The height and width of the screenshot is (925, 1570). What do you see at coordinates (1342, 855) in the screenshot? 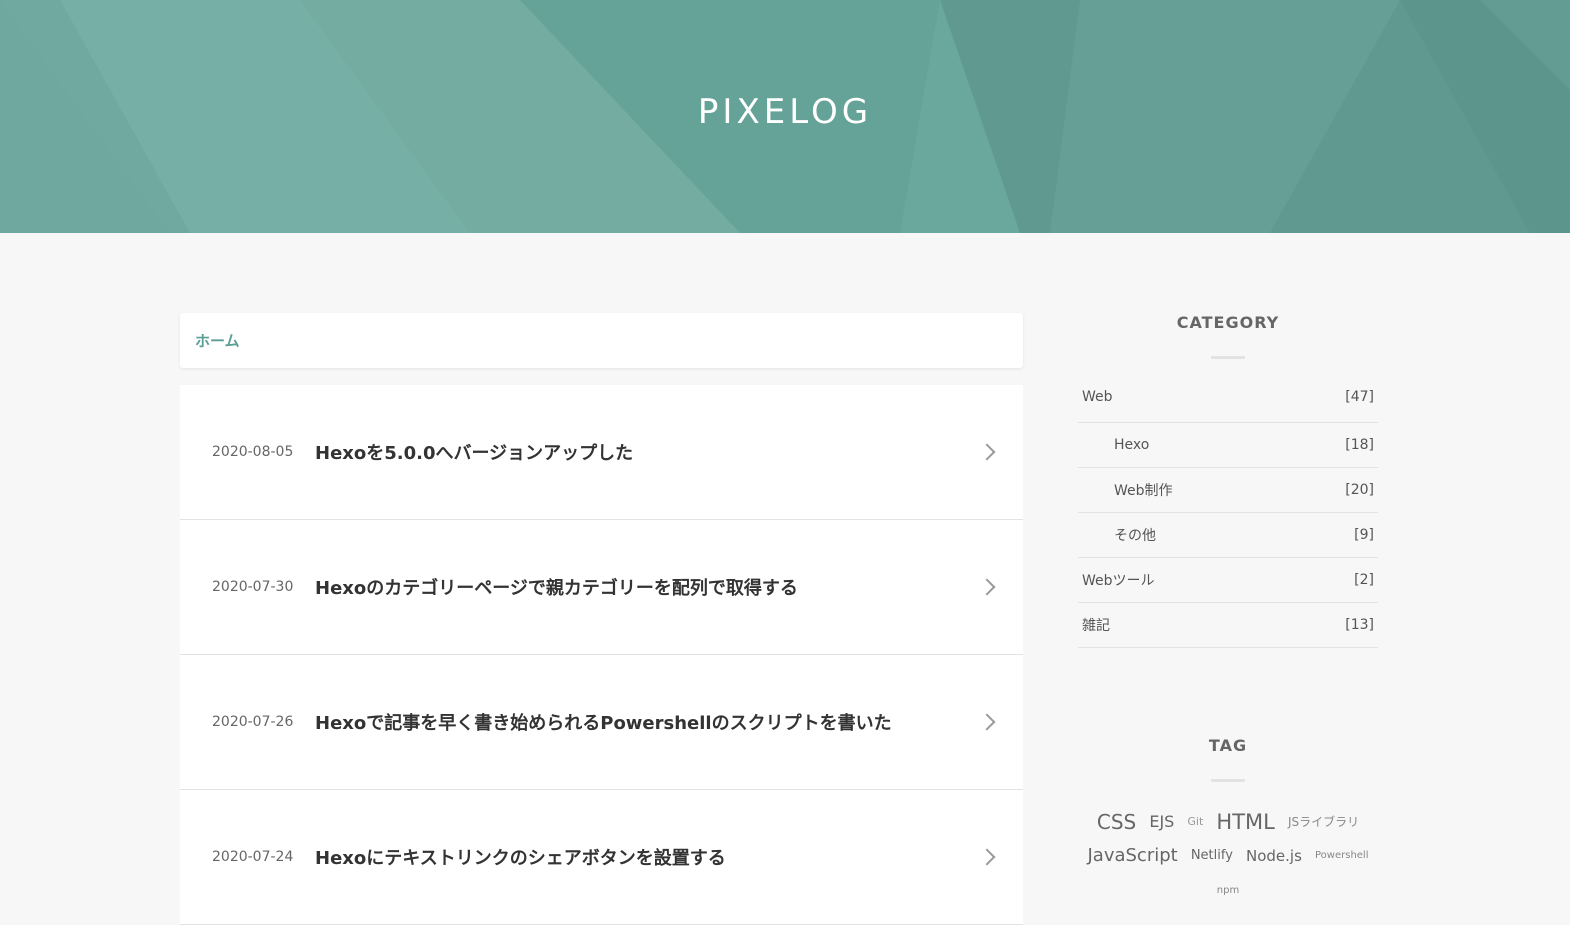
I see `tag-link: Powershell` at bounding box center [1342, 855].